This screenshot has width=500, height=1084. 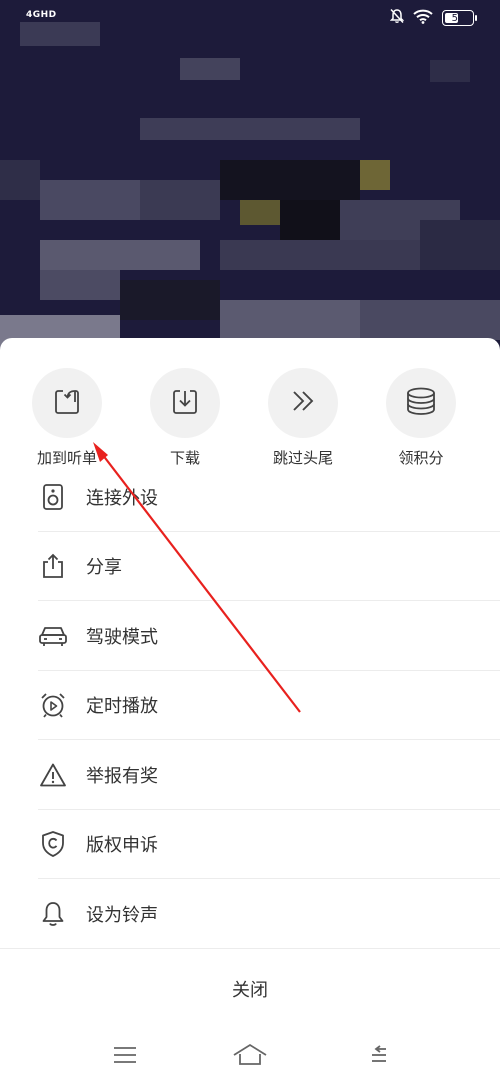 What do you see at coordinates (122, 498) in the screenshot?
I see `connect-device-label: 连接外设` at bounding box center [122, 498].